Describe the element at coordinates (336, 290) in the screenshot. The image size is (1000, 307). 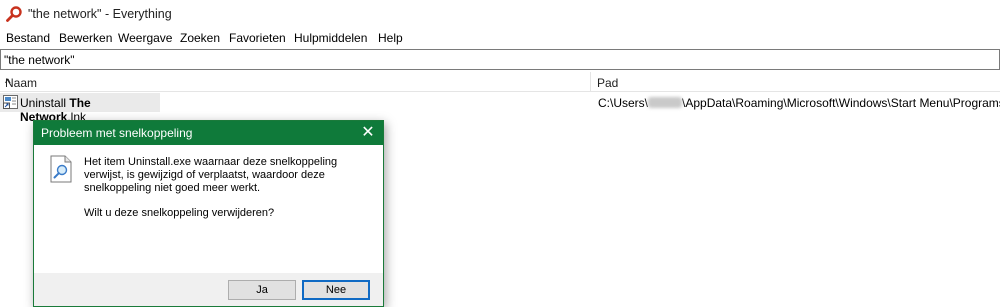
I see `no-button: Nee` at that location.